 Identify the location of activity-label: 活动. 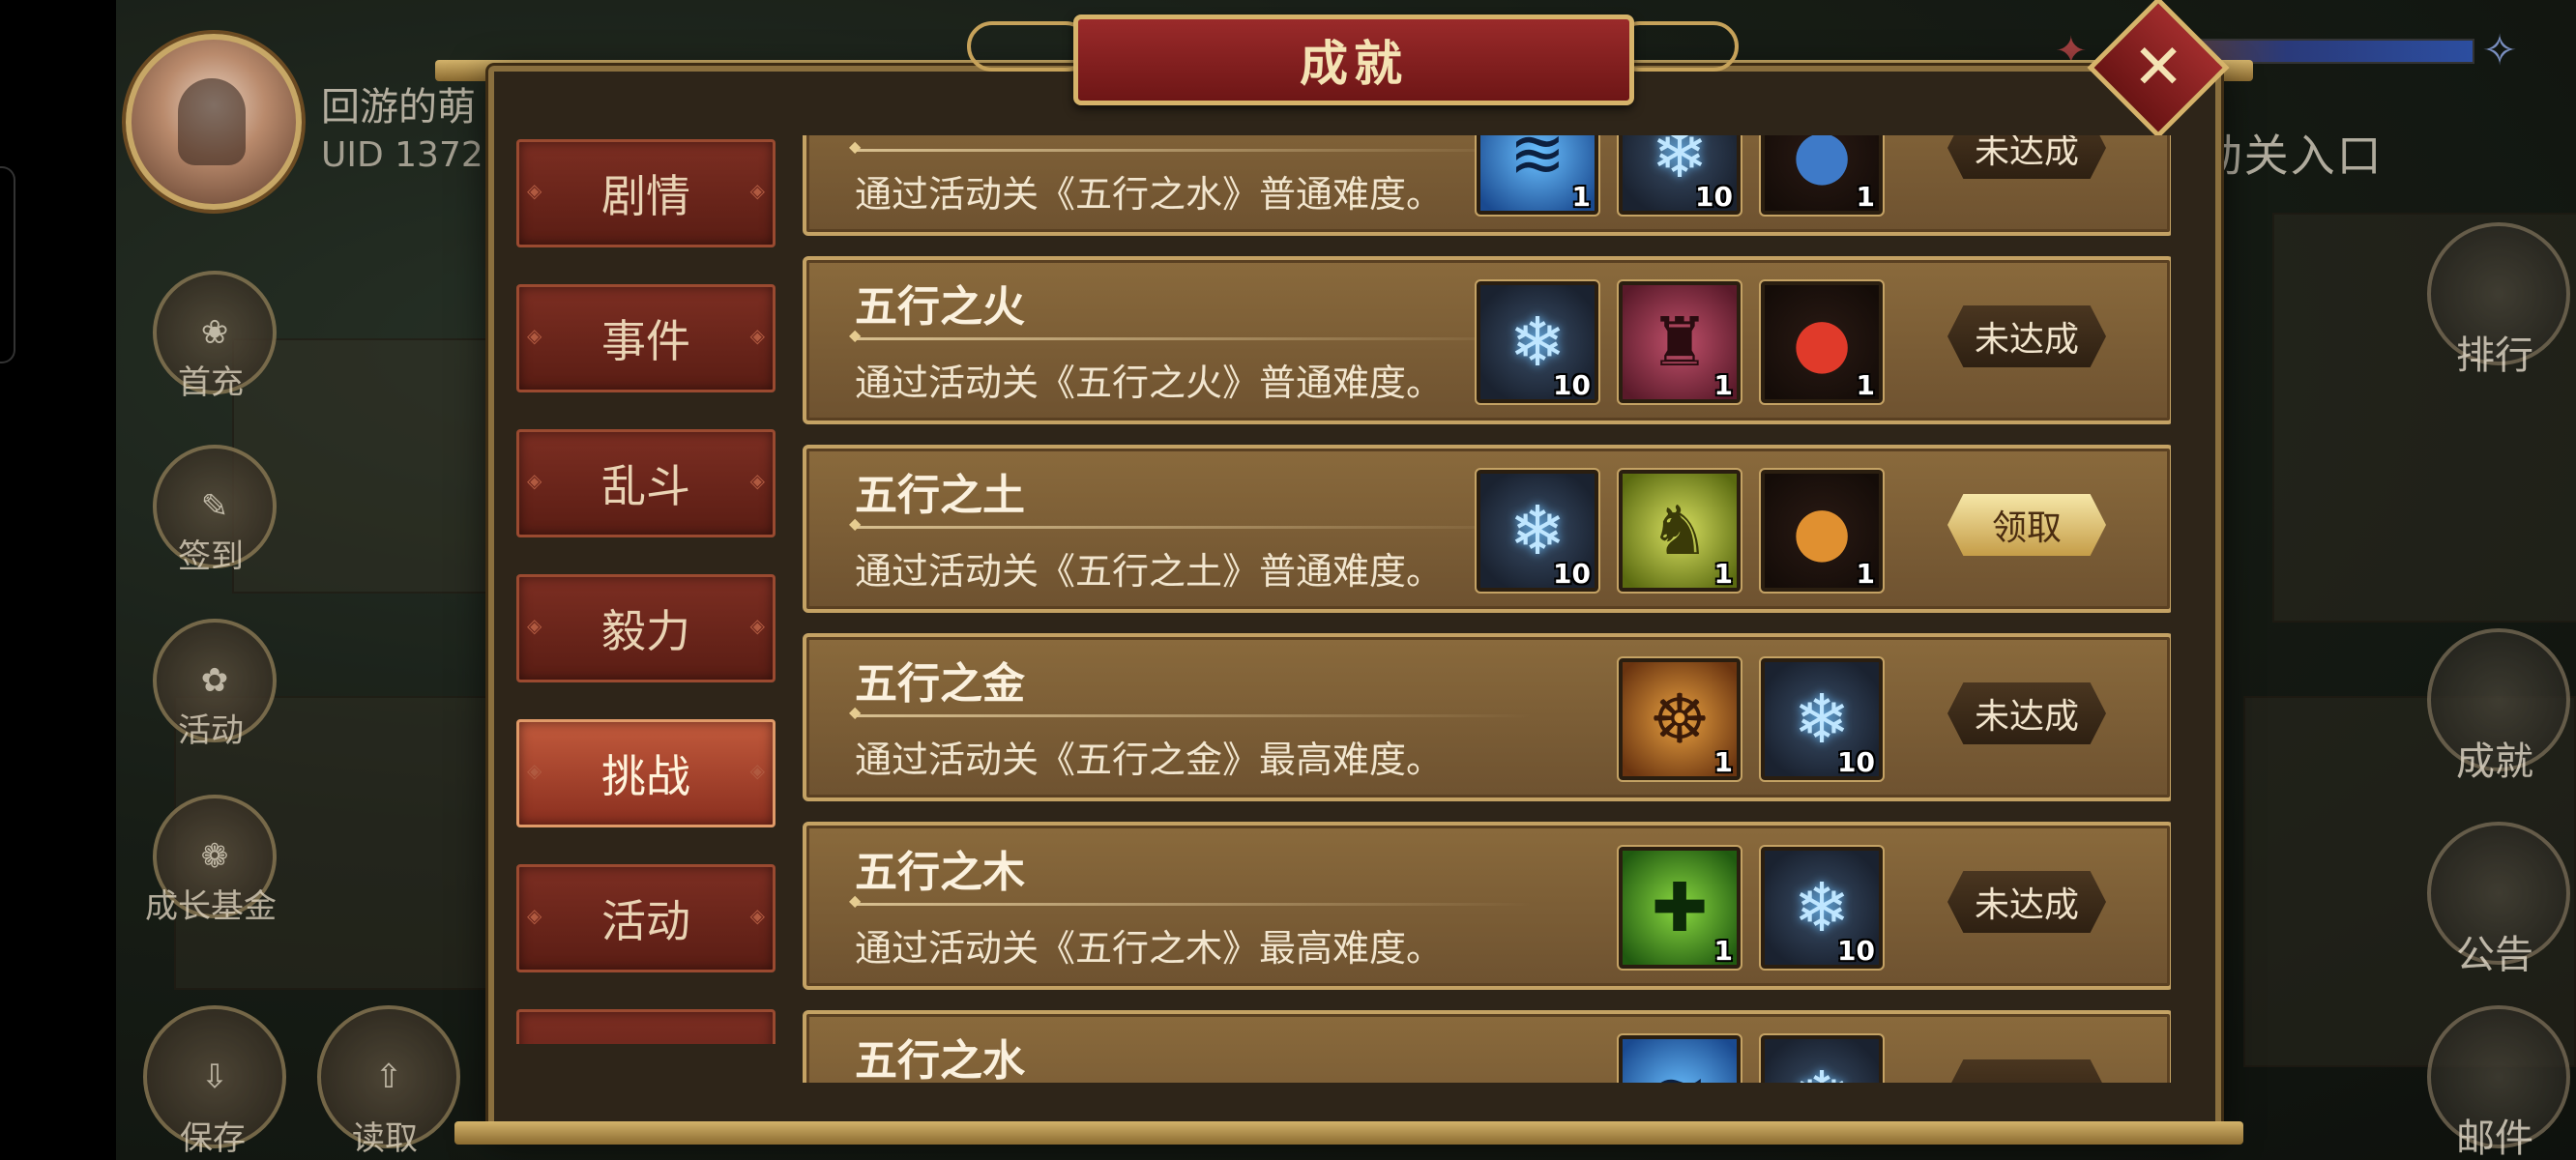
(211, 730).